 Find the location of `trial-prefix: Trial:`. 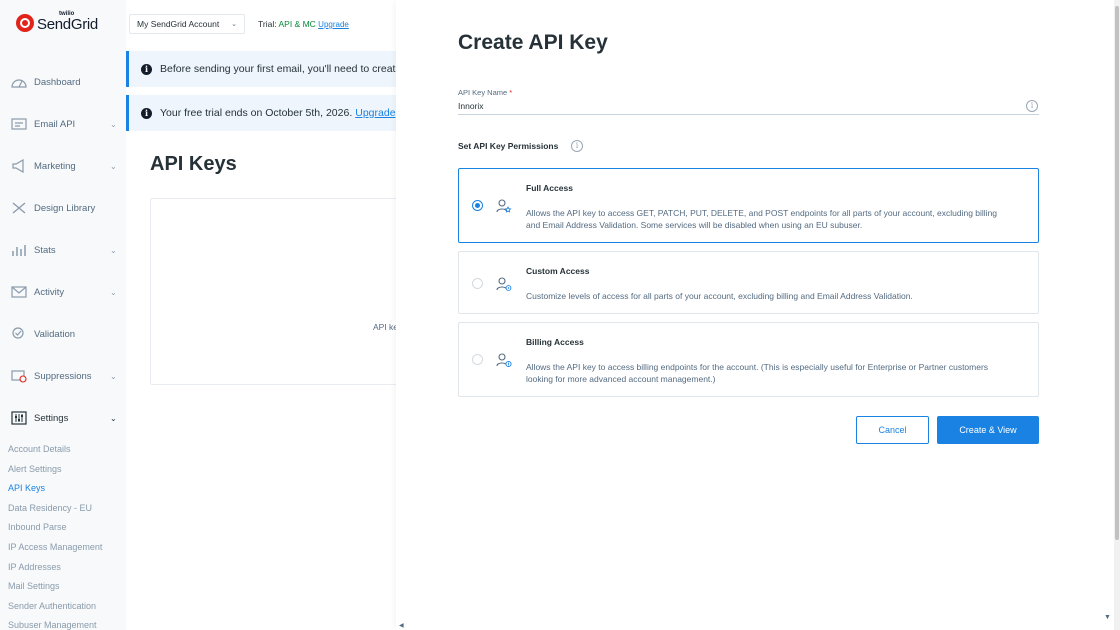

trial-prefix: Trial: is located at coordinates (267, 24).